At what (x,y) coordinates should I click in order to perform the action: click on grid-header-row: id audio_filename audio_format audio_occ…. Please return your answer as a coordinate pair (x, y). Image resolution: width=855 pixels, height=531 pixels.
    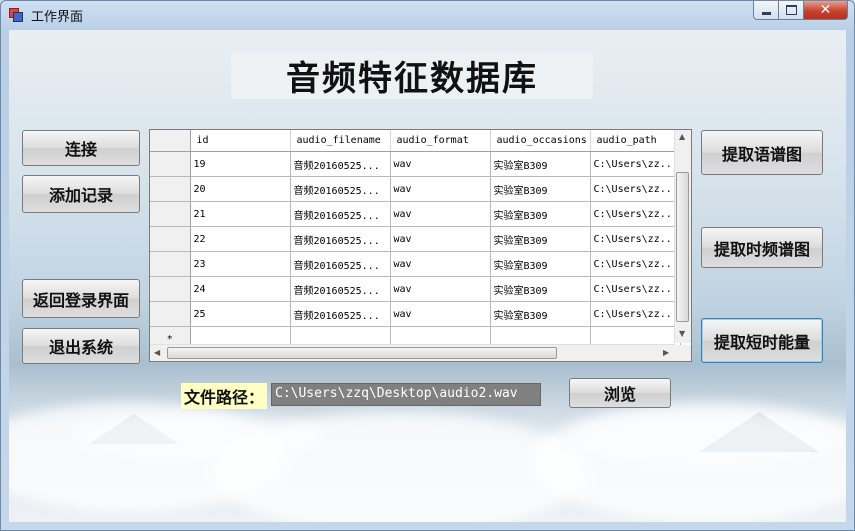
    Looking at the image, I should click on (415, 141).